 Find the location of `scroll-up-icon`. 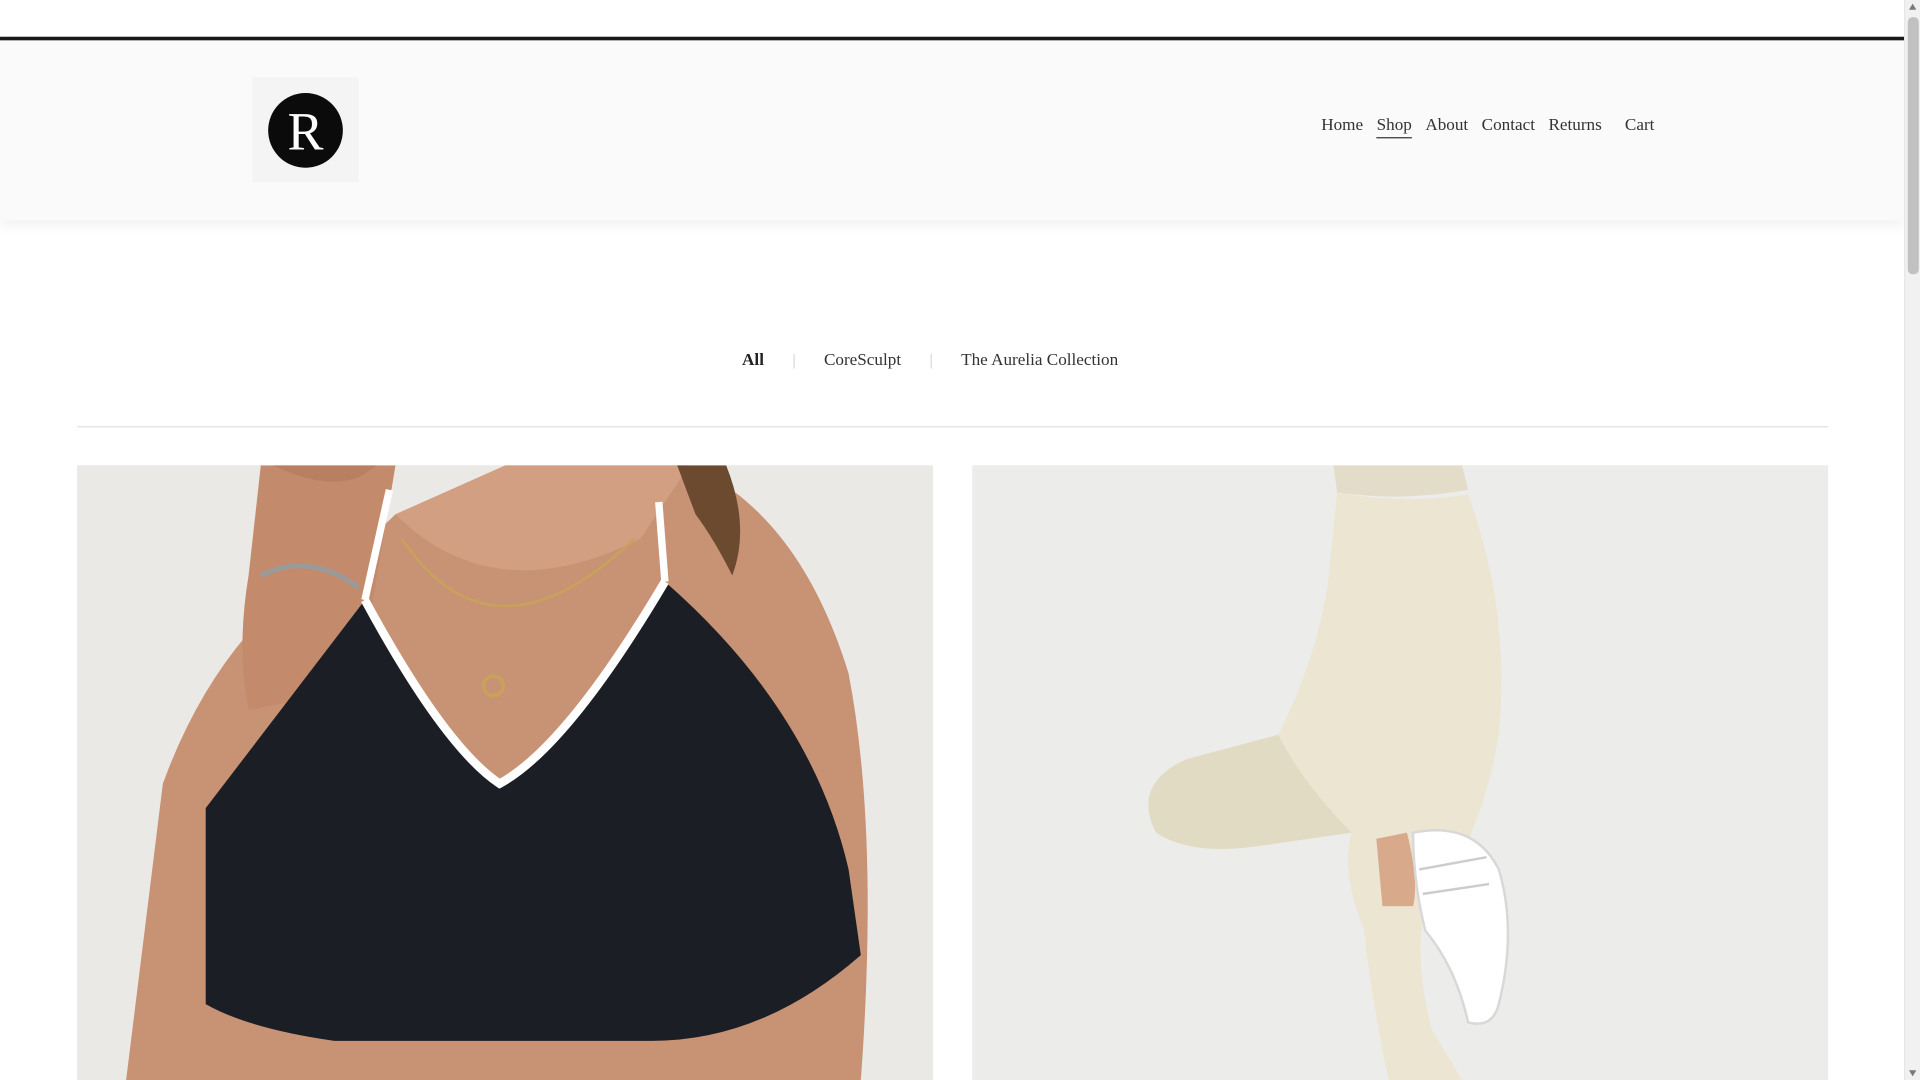

scroll-up-icon is located at coordinates (1912, 6).